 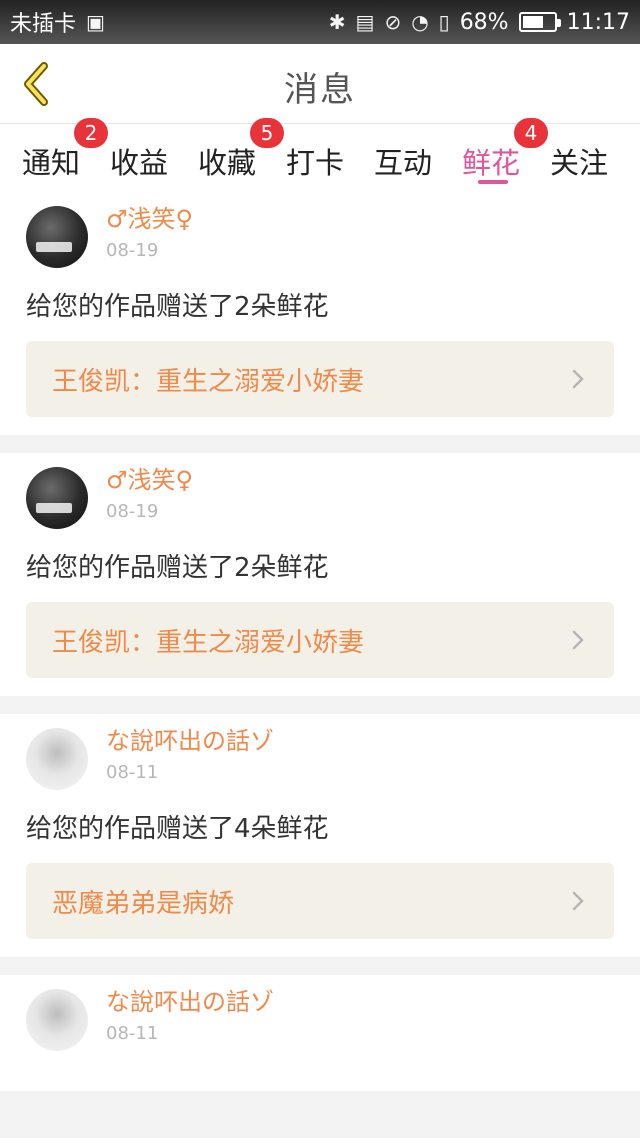 I want to click on list-item: な說吥出の話ゾ 08-11, so click(x=320, y=1033).